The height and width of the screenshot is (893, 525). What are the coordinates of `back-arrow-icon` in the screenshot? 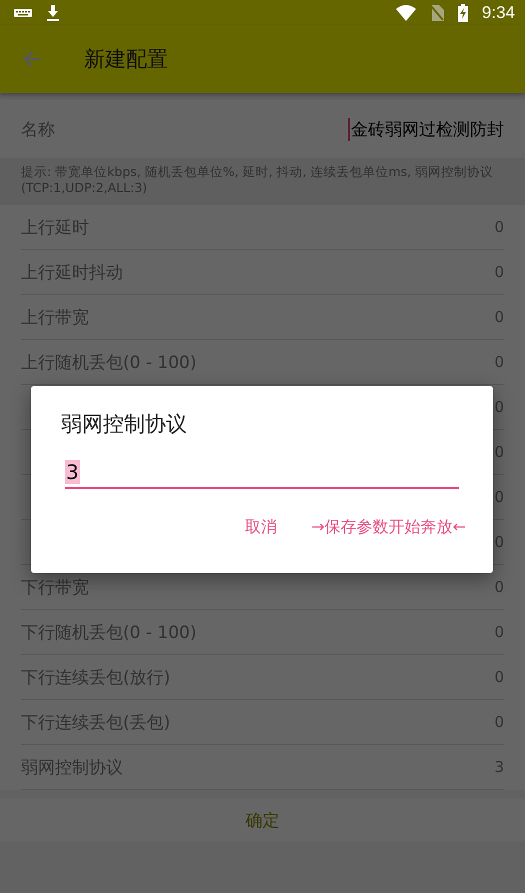 It's located at (32, 59).